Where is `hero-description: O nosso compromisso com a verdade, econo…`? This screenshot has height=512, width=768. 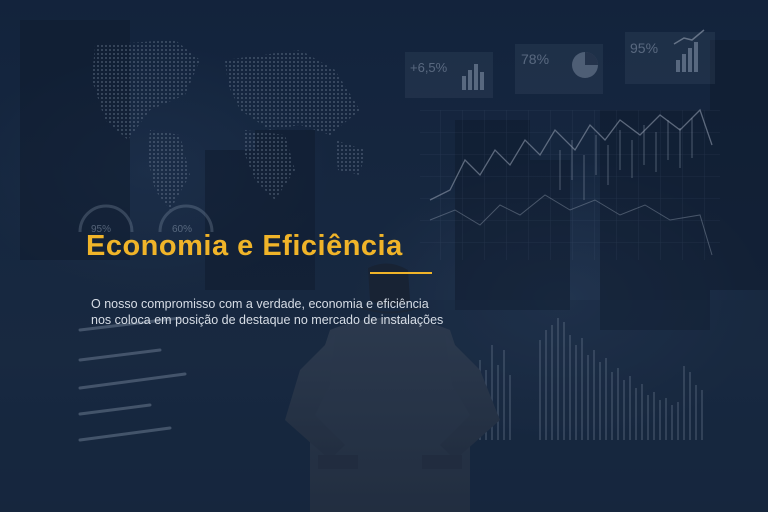 hero-description: O nosso compromisso com a verdade, econo… is located at coordinates (291, 312).